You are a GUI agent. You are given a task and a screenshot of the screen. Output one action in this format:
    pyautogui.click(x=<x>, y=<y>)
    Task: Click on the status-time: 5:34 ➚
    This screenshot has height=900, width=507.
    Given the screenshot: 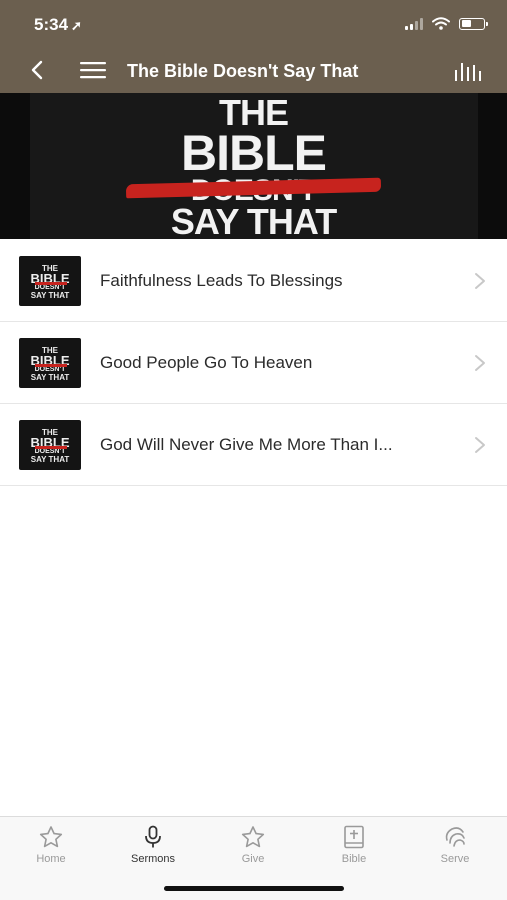 What is the action you would take?
    pyautogui.click(x=58, y=25)
    